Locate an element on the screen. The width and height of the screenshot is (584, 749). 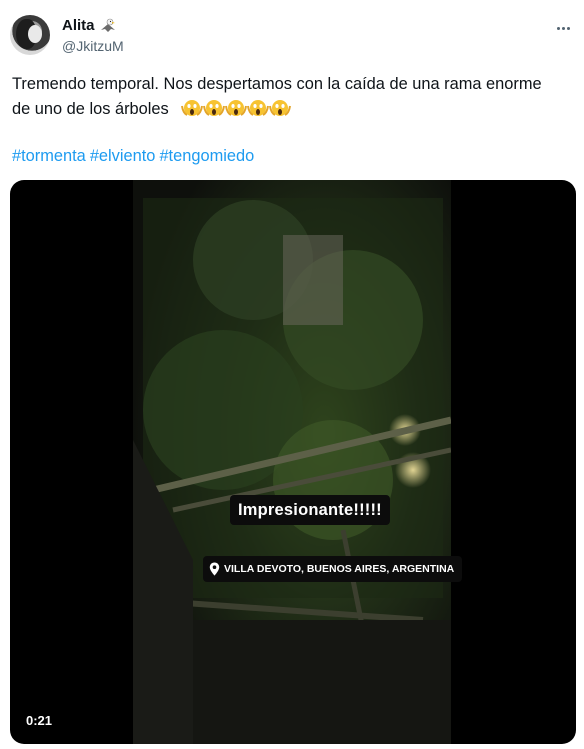
location-sticker: VILLA DEVOTO, BUENOS AIRES, ARGENTINA is located at coordinates (333, 569).